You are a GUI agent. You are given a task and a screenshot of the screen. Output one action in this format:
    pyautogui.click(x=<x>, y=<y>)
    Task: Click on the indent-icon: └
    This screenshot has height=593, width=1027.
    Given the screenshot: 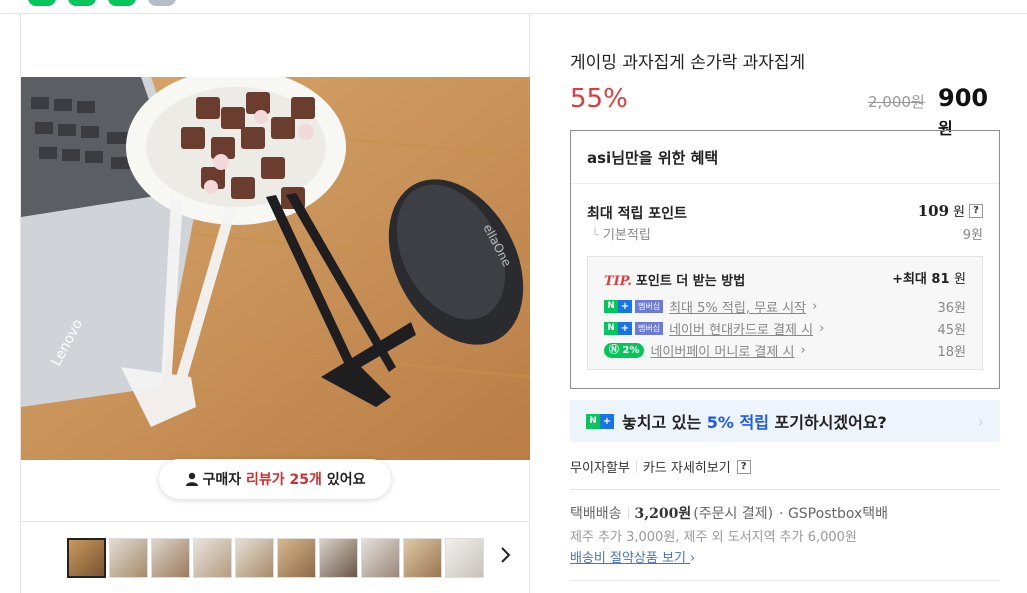 What is the action you would take?
    pyautogui.click(x=595, y=235)
    